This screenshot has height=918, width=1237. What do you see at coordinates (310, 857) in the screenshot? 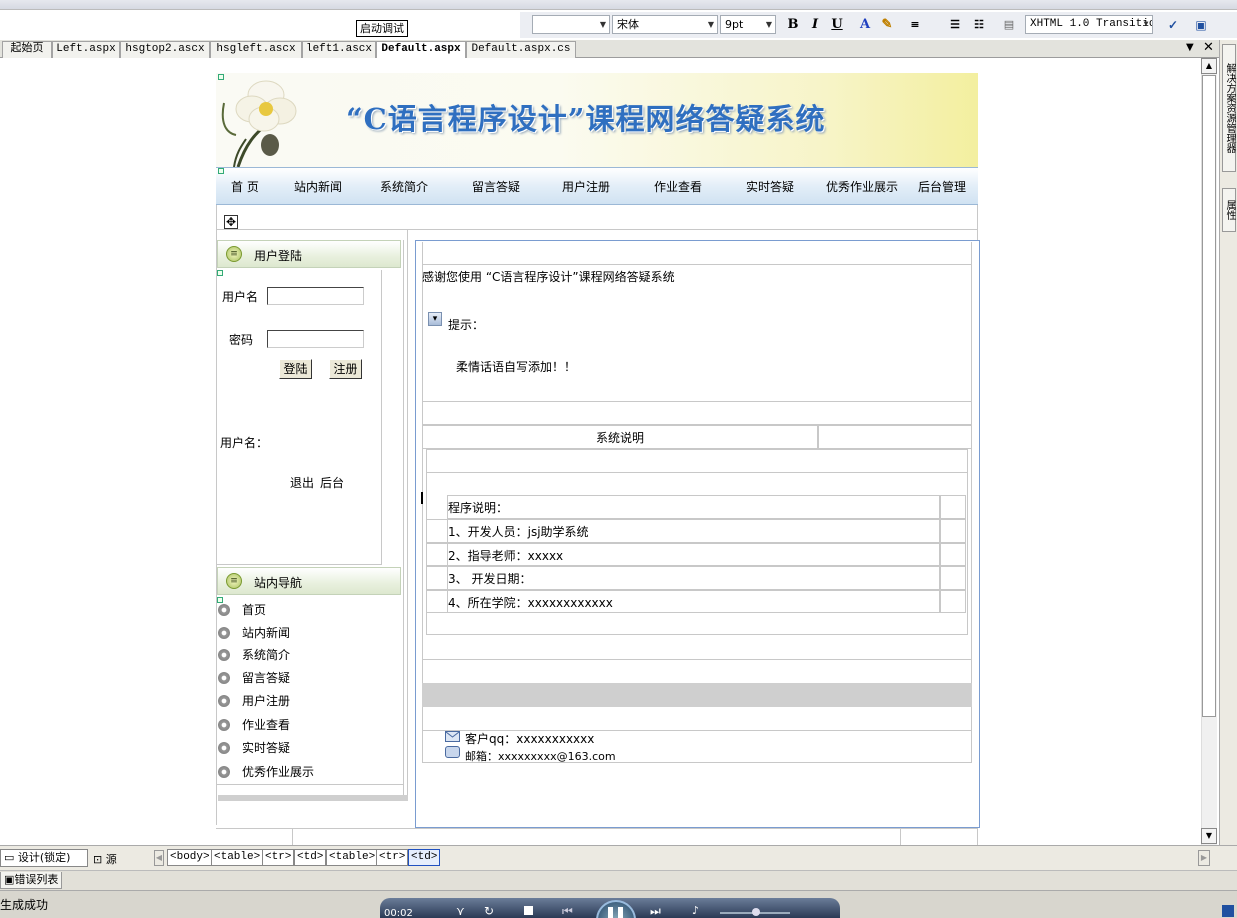
I see `tag-td: <td>` at bounding box center [310, 857].